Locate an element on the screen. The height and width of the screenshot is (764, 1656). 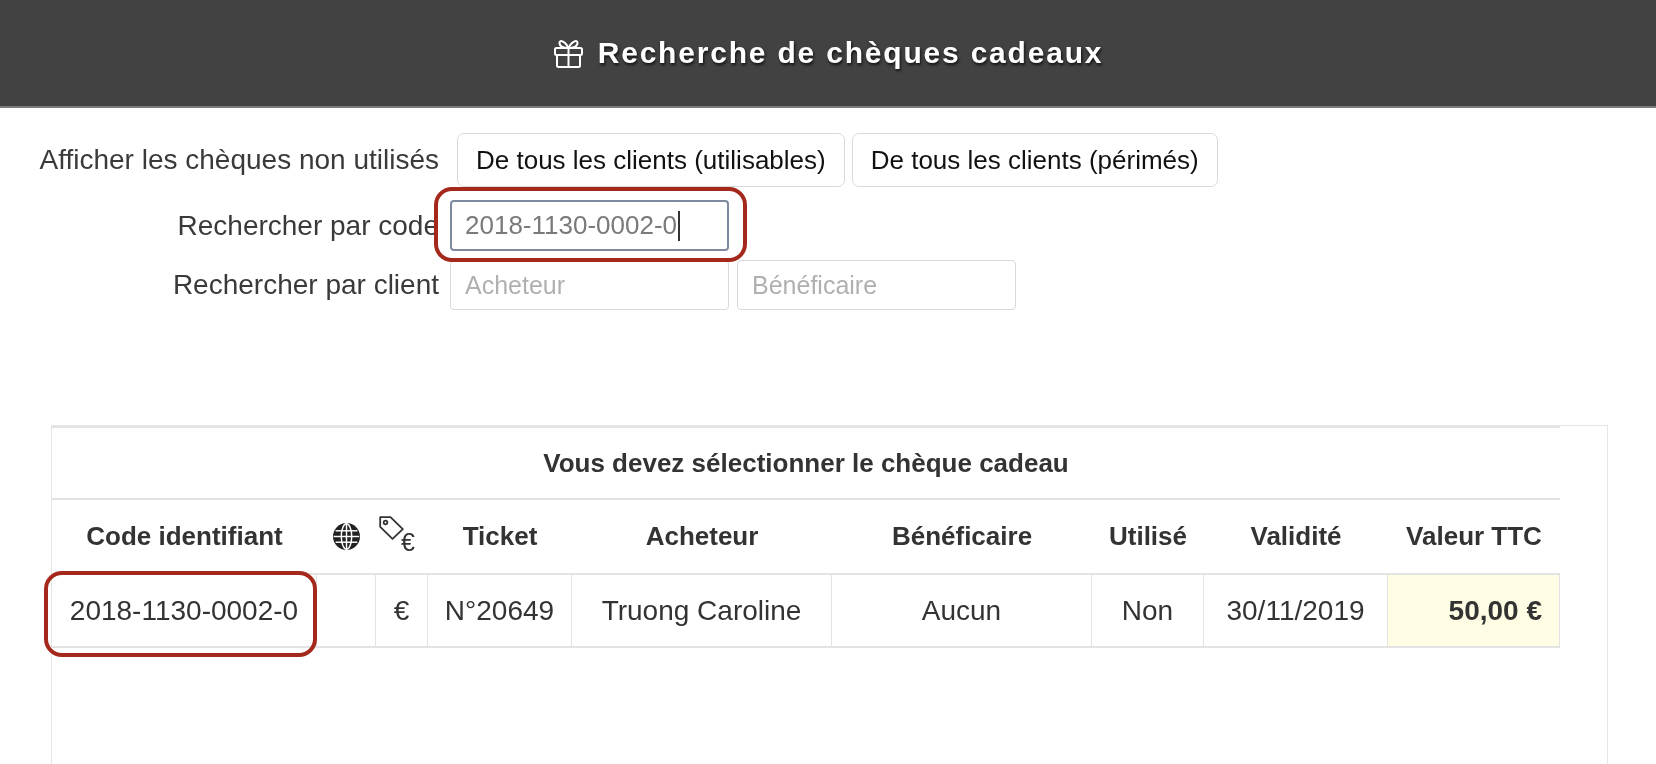
table-cell: € is located at coordinates (402, 611).